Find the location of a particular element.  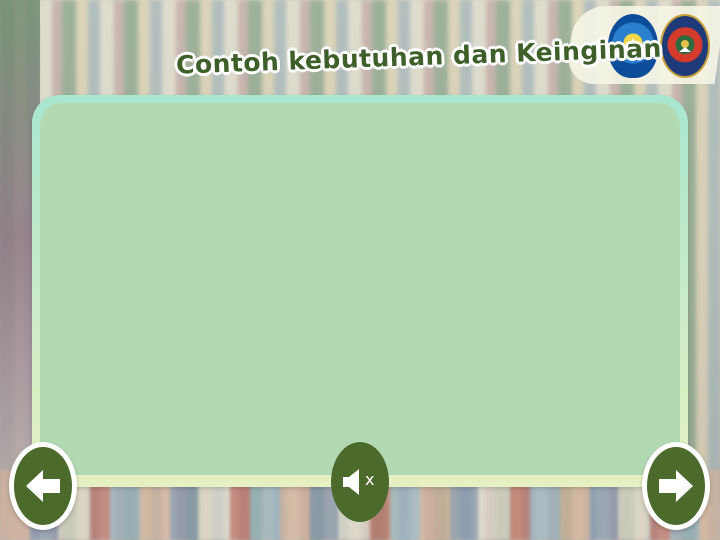

regional-logo is located at coordinates (685, 46).